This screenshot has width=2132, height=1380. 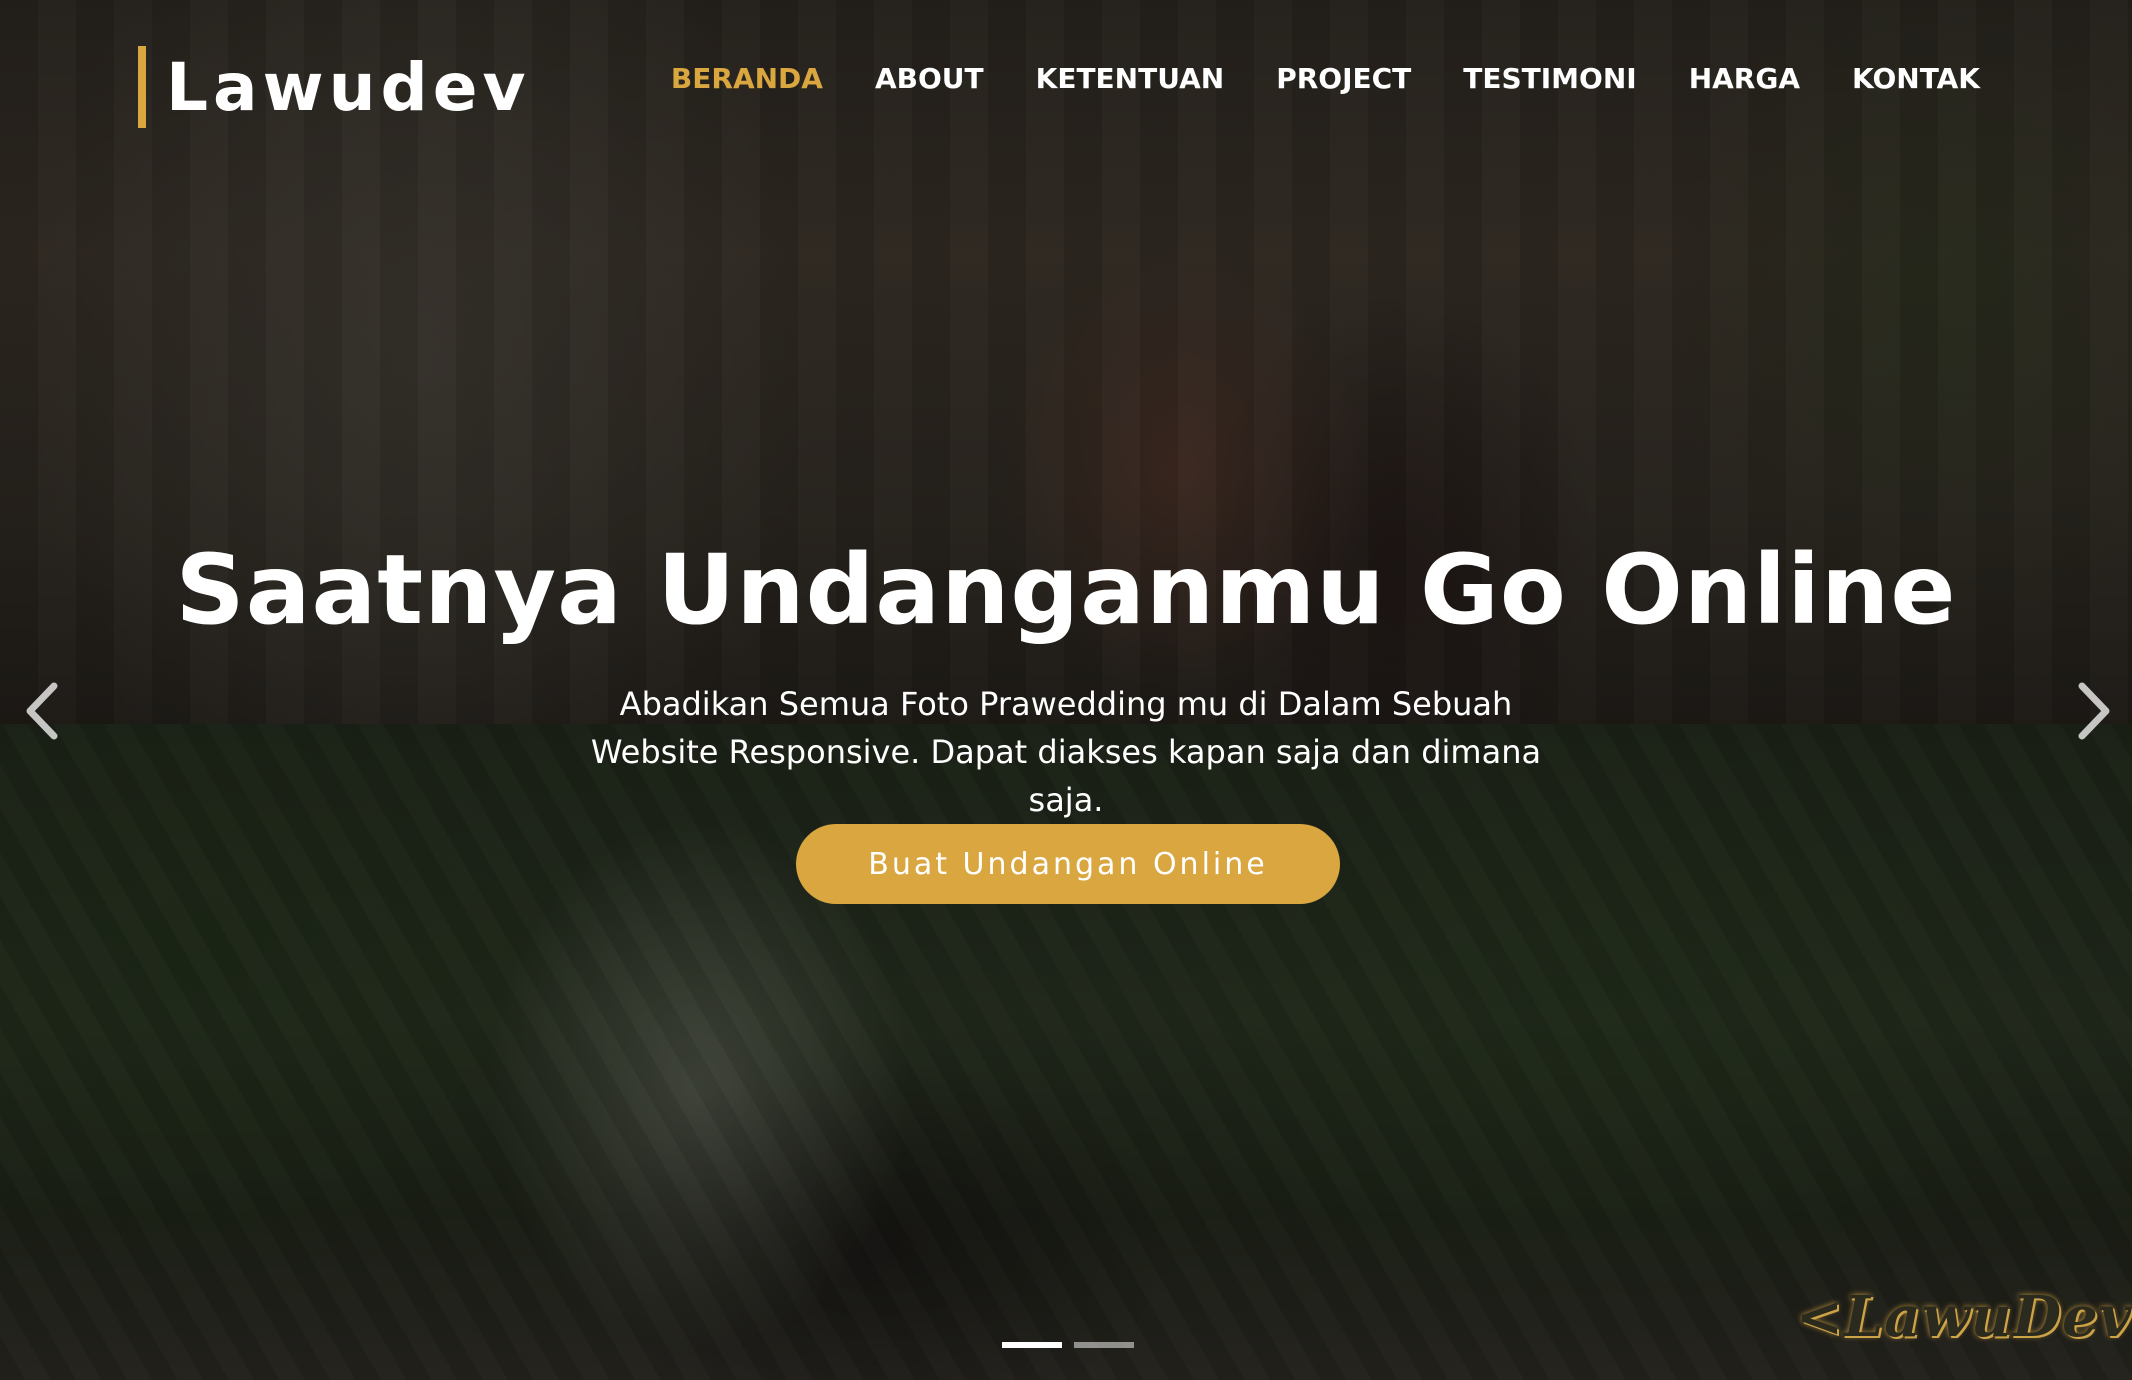 What do you see at coordinates (1130, 78) in the screenshot?
I see `nav-item-ketentuan: KETENTUAN` at bounding box center [1130, 78].